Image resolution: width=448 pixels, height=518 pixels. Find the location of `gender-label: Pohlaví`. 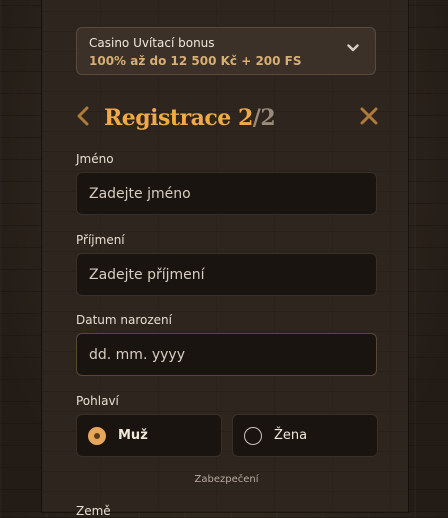

gender-label: Pohlaví is located at coordinates (97, 401).